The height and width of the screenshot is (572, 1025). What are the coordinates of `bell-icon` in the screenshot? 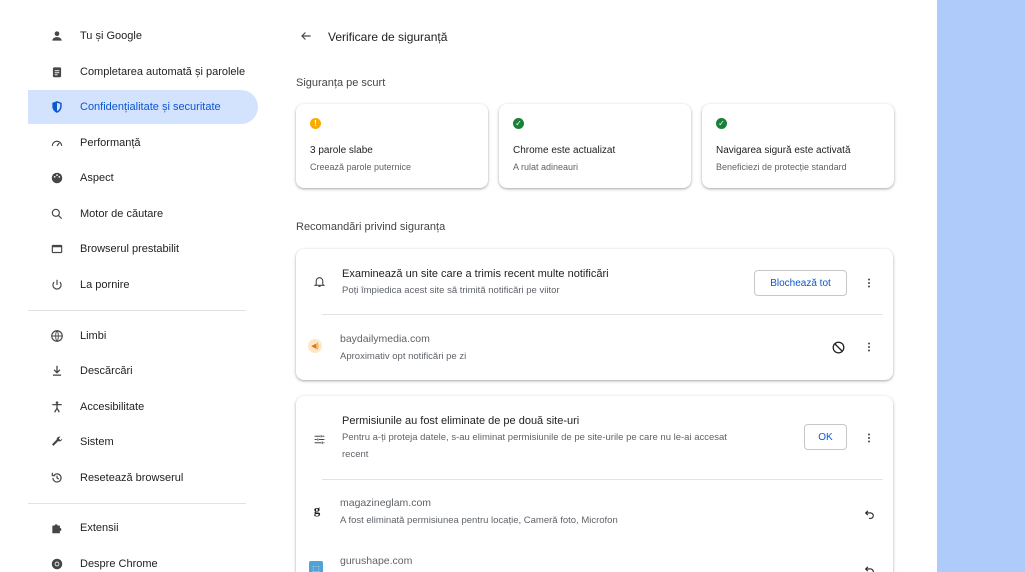 It's located at (319, 281).